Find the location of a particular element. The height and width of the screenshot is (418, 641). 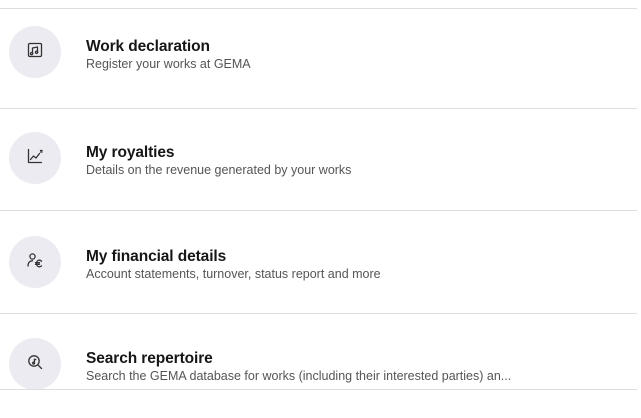

item-title: Work declaration is located at coordinates (148, 46).